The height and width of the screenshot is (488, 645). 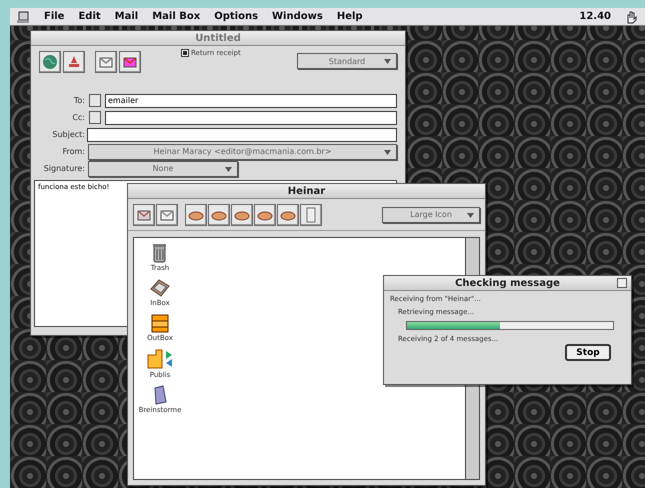 What do you see at coordinates (595, 16) in the screenshot?
I see `clock: 12.40` at bounding box center [595, 16].